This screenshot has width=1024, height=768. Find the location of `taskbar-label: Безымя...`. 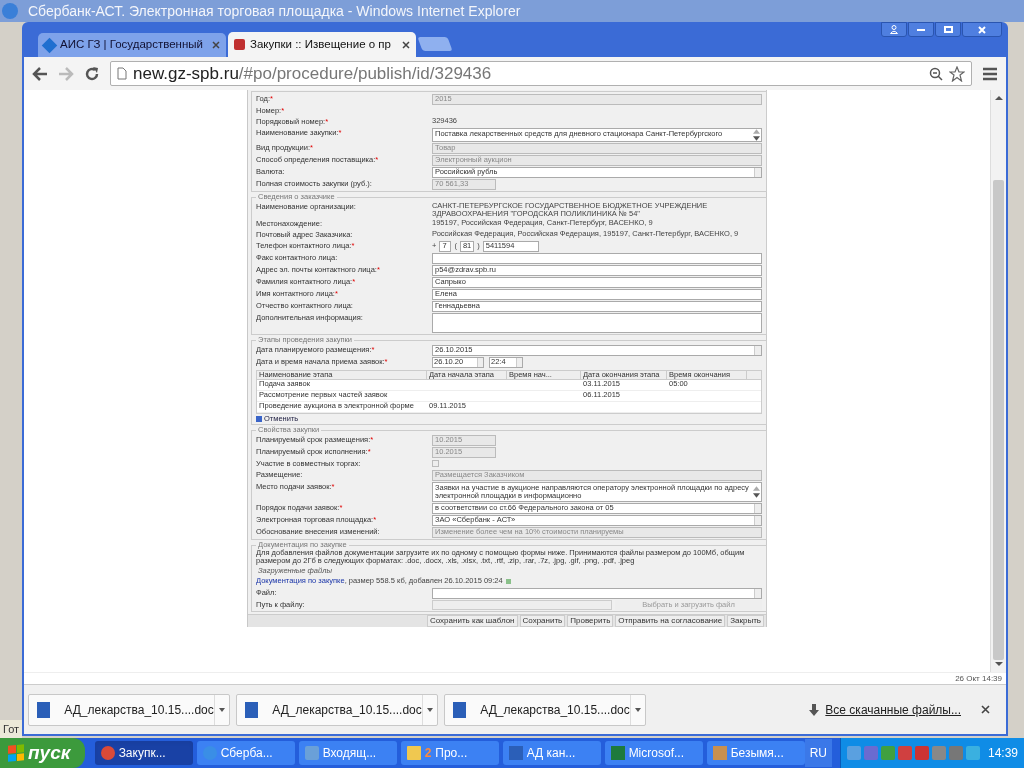

taskbar-label: Безымя... is located at coordinates (757, 753).